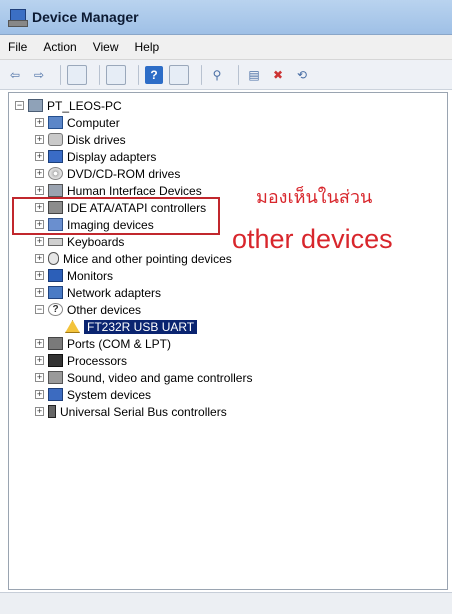  I want to click on tree-item-disk-drives: + Disk drives, so click(80, 139).